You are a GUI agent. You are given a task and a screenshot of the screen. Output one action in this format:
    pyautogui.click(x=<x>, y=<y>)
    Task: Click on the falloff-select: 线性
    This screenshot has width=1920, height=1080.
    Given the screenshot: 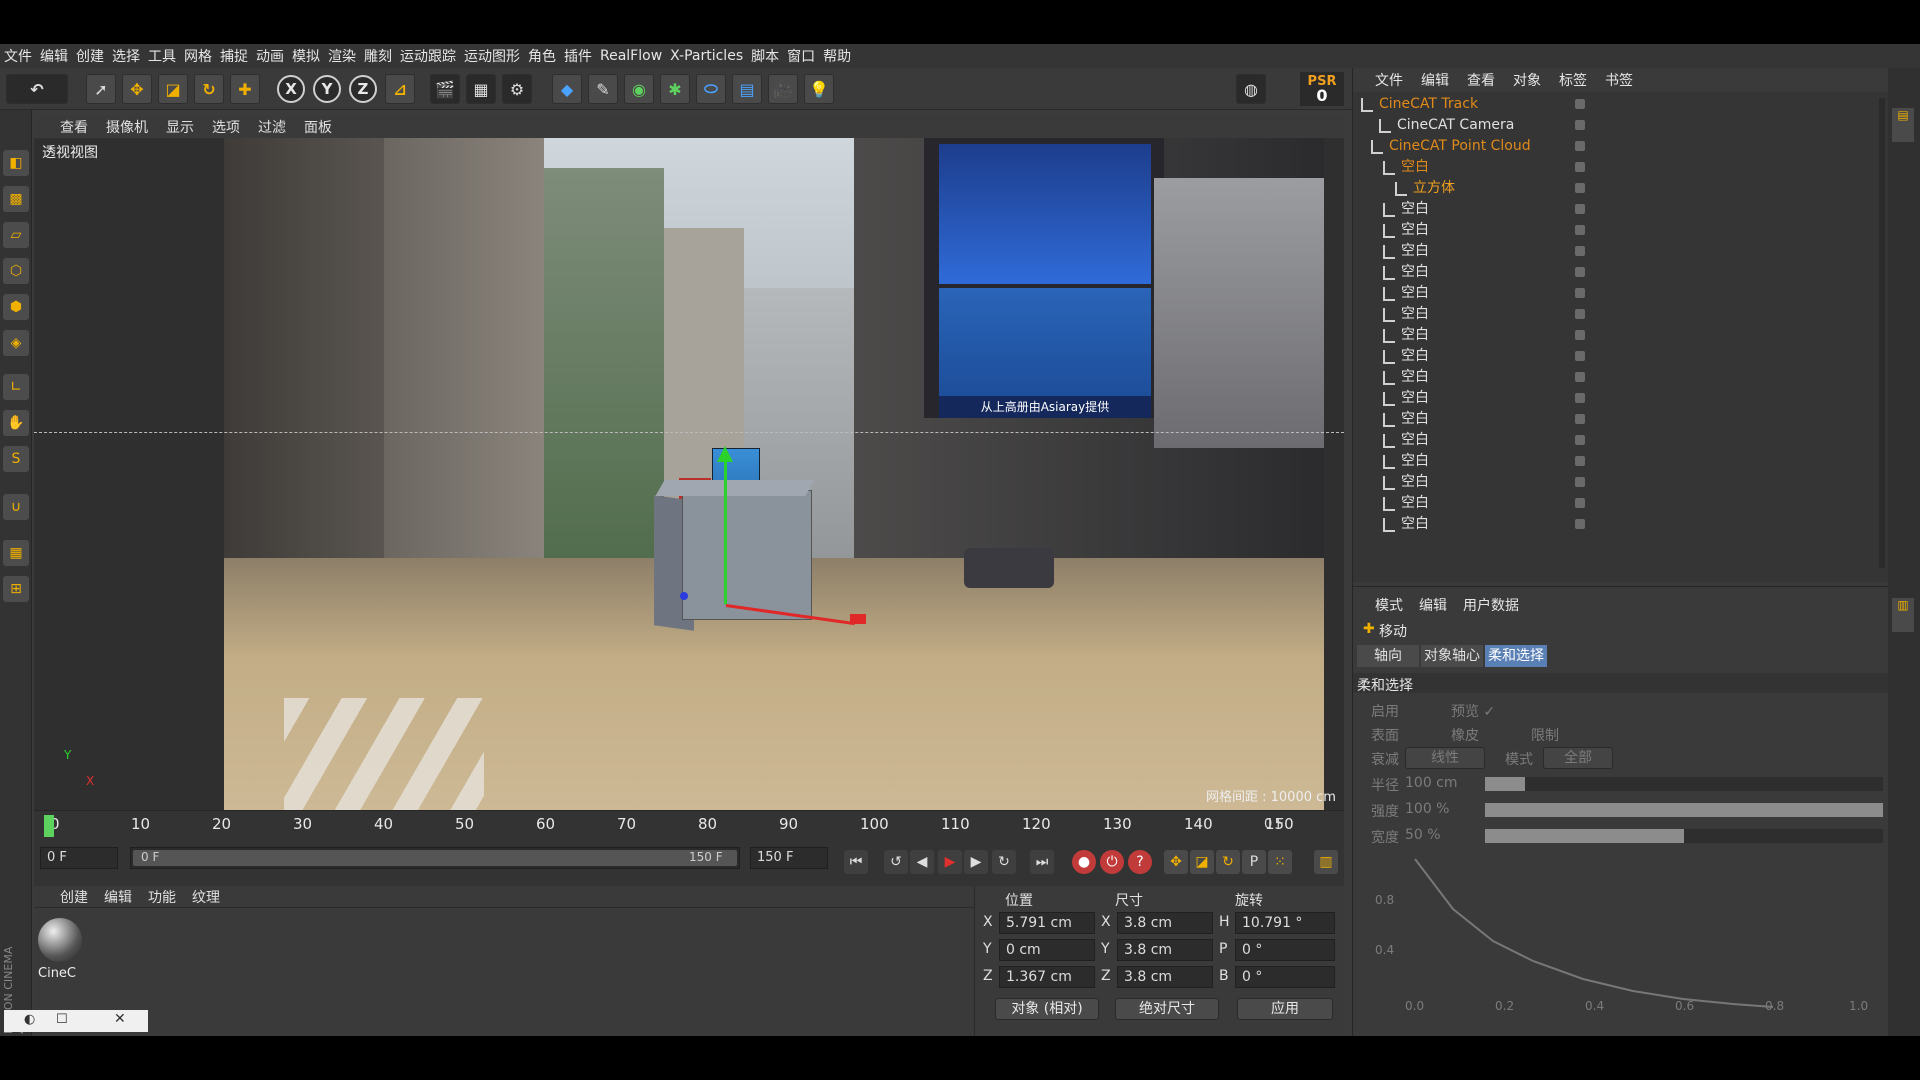 What is the action you would take?
    pyautogui.click(x=1445, y=758)
    